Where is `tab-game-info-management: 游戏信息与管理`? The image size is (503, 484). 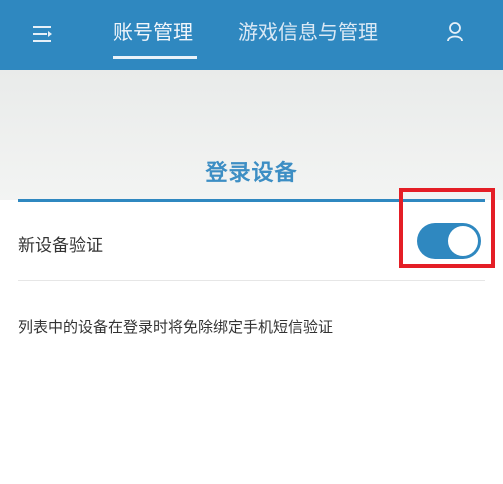 tab-game-info-management: 游戏信息与管理 is located at coordinates (308, 32).